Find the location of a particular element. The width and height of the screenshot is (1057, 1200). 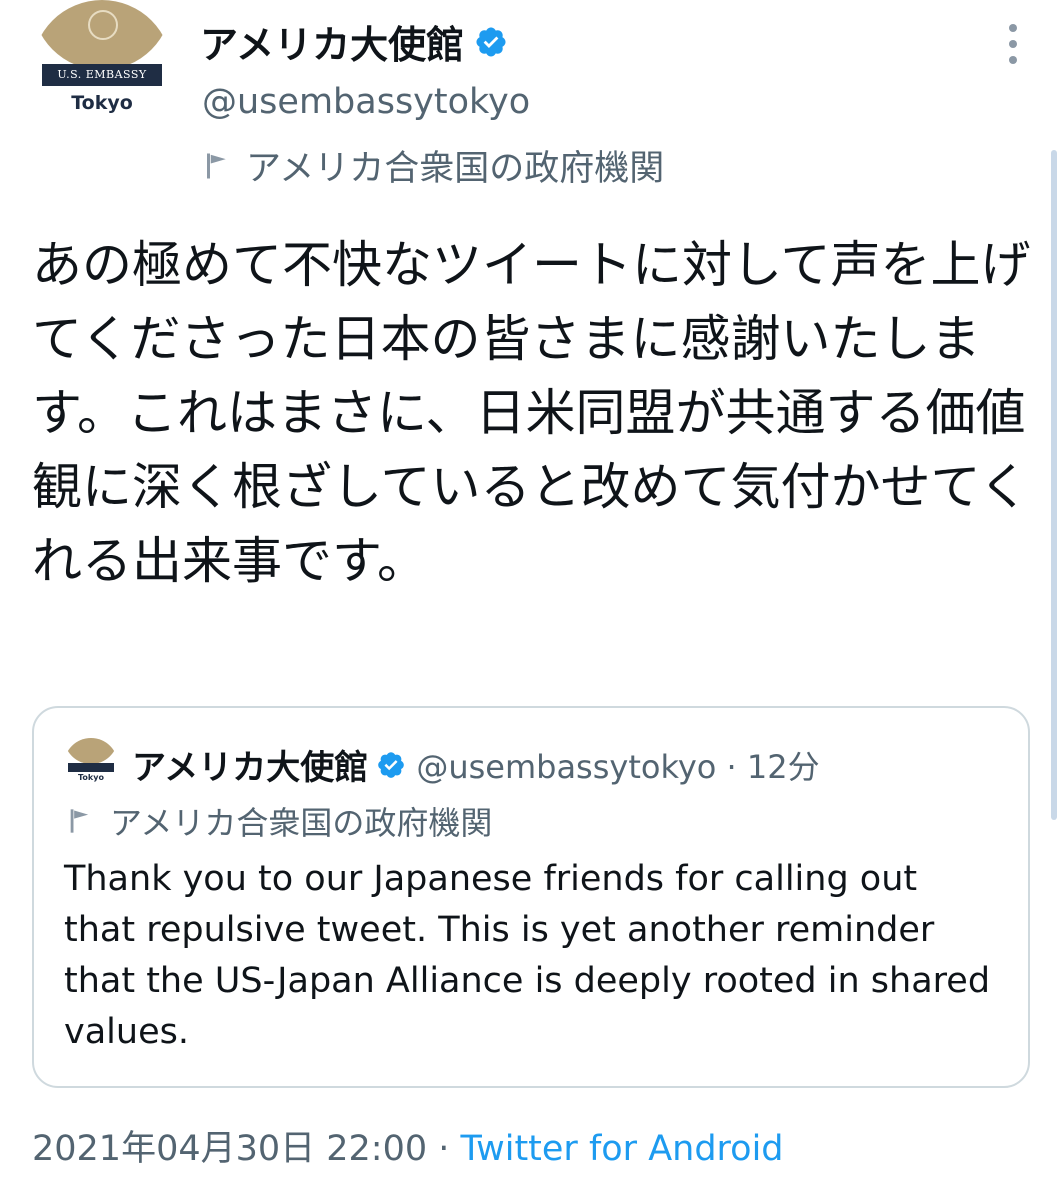

quoted-government-label: アメリカ合衆国の政府機関 is located at coordinates (279, 821).